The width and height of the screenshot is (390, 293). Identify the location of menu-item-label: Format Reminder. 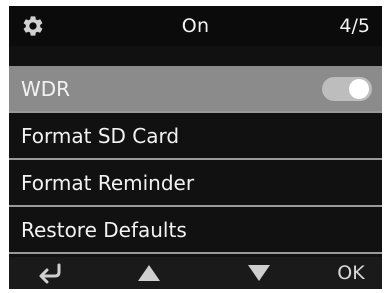
(108, 183).